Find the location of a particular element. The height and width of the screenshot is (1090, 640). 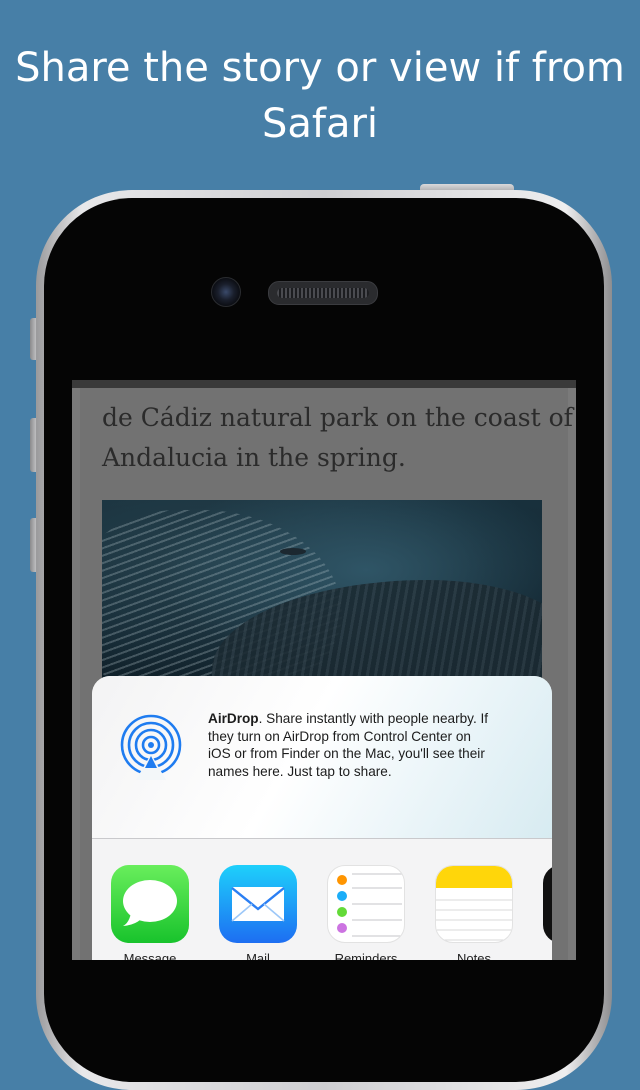

fish-shape is located at coordinates (293, 551).